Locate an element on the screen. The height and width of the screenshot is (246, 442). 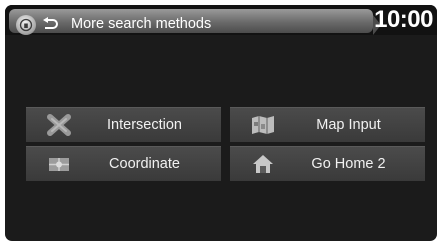
header-pill: More search methods is located at coordinates (191, 22).